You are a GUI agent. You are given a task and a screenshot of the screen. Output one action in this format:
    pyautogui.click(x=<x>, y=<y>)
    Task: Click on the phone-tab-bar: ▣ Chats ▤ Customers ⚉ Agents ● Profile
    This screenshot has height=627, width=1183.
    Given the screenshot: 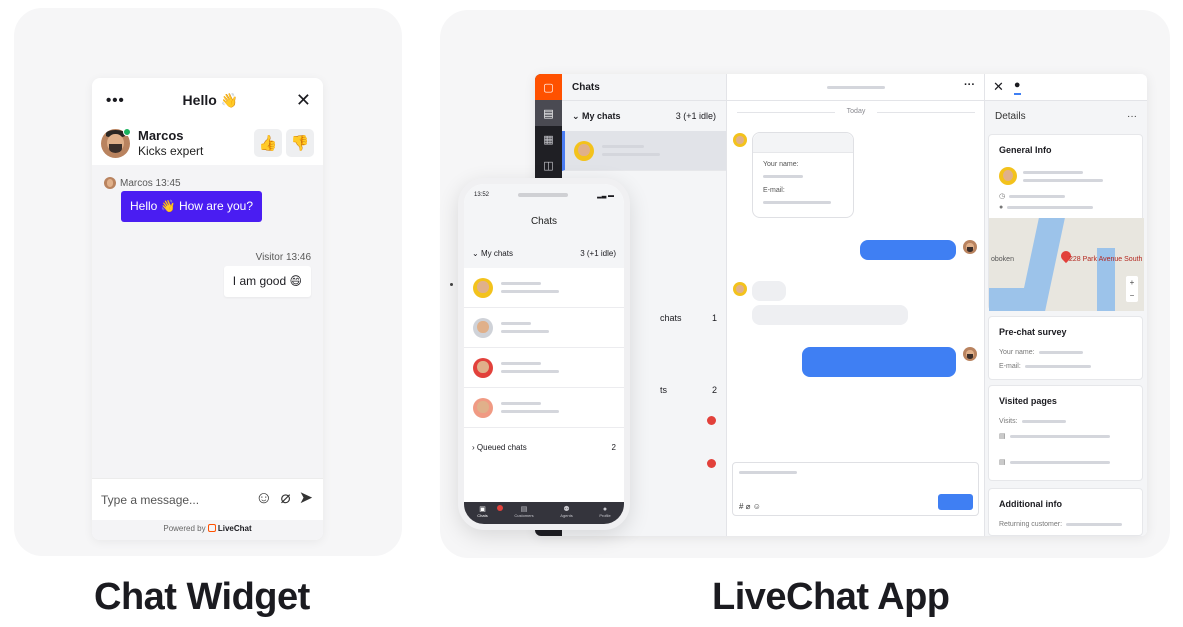 What is the action you would take?
    pyautogui.click(x=544, y=513)
    